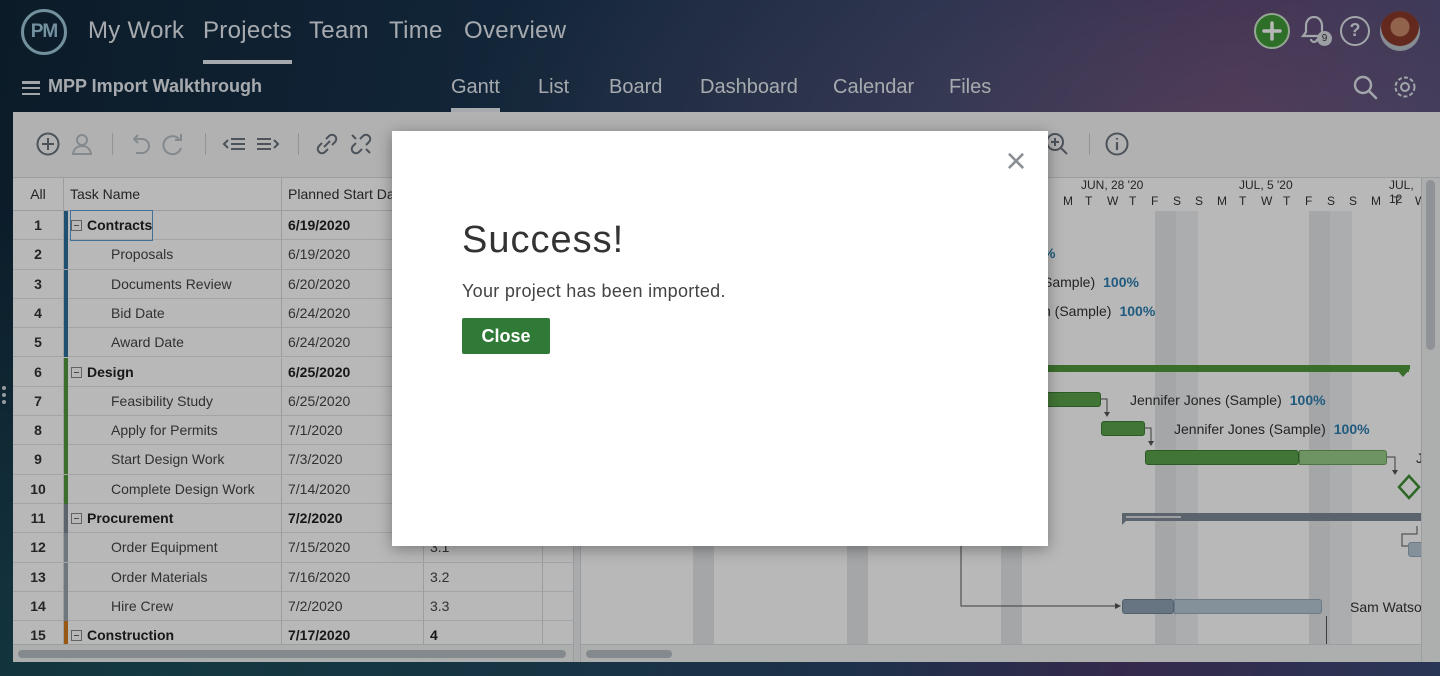 The width and height of the screenshot is (1440, 676). Describe the element at coordinates (543, 240) in the screenshot. I see `dialog-title: Success!` at that location.